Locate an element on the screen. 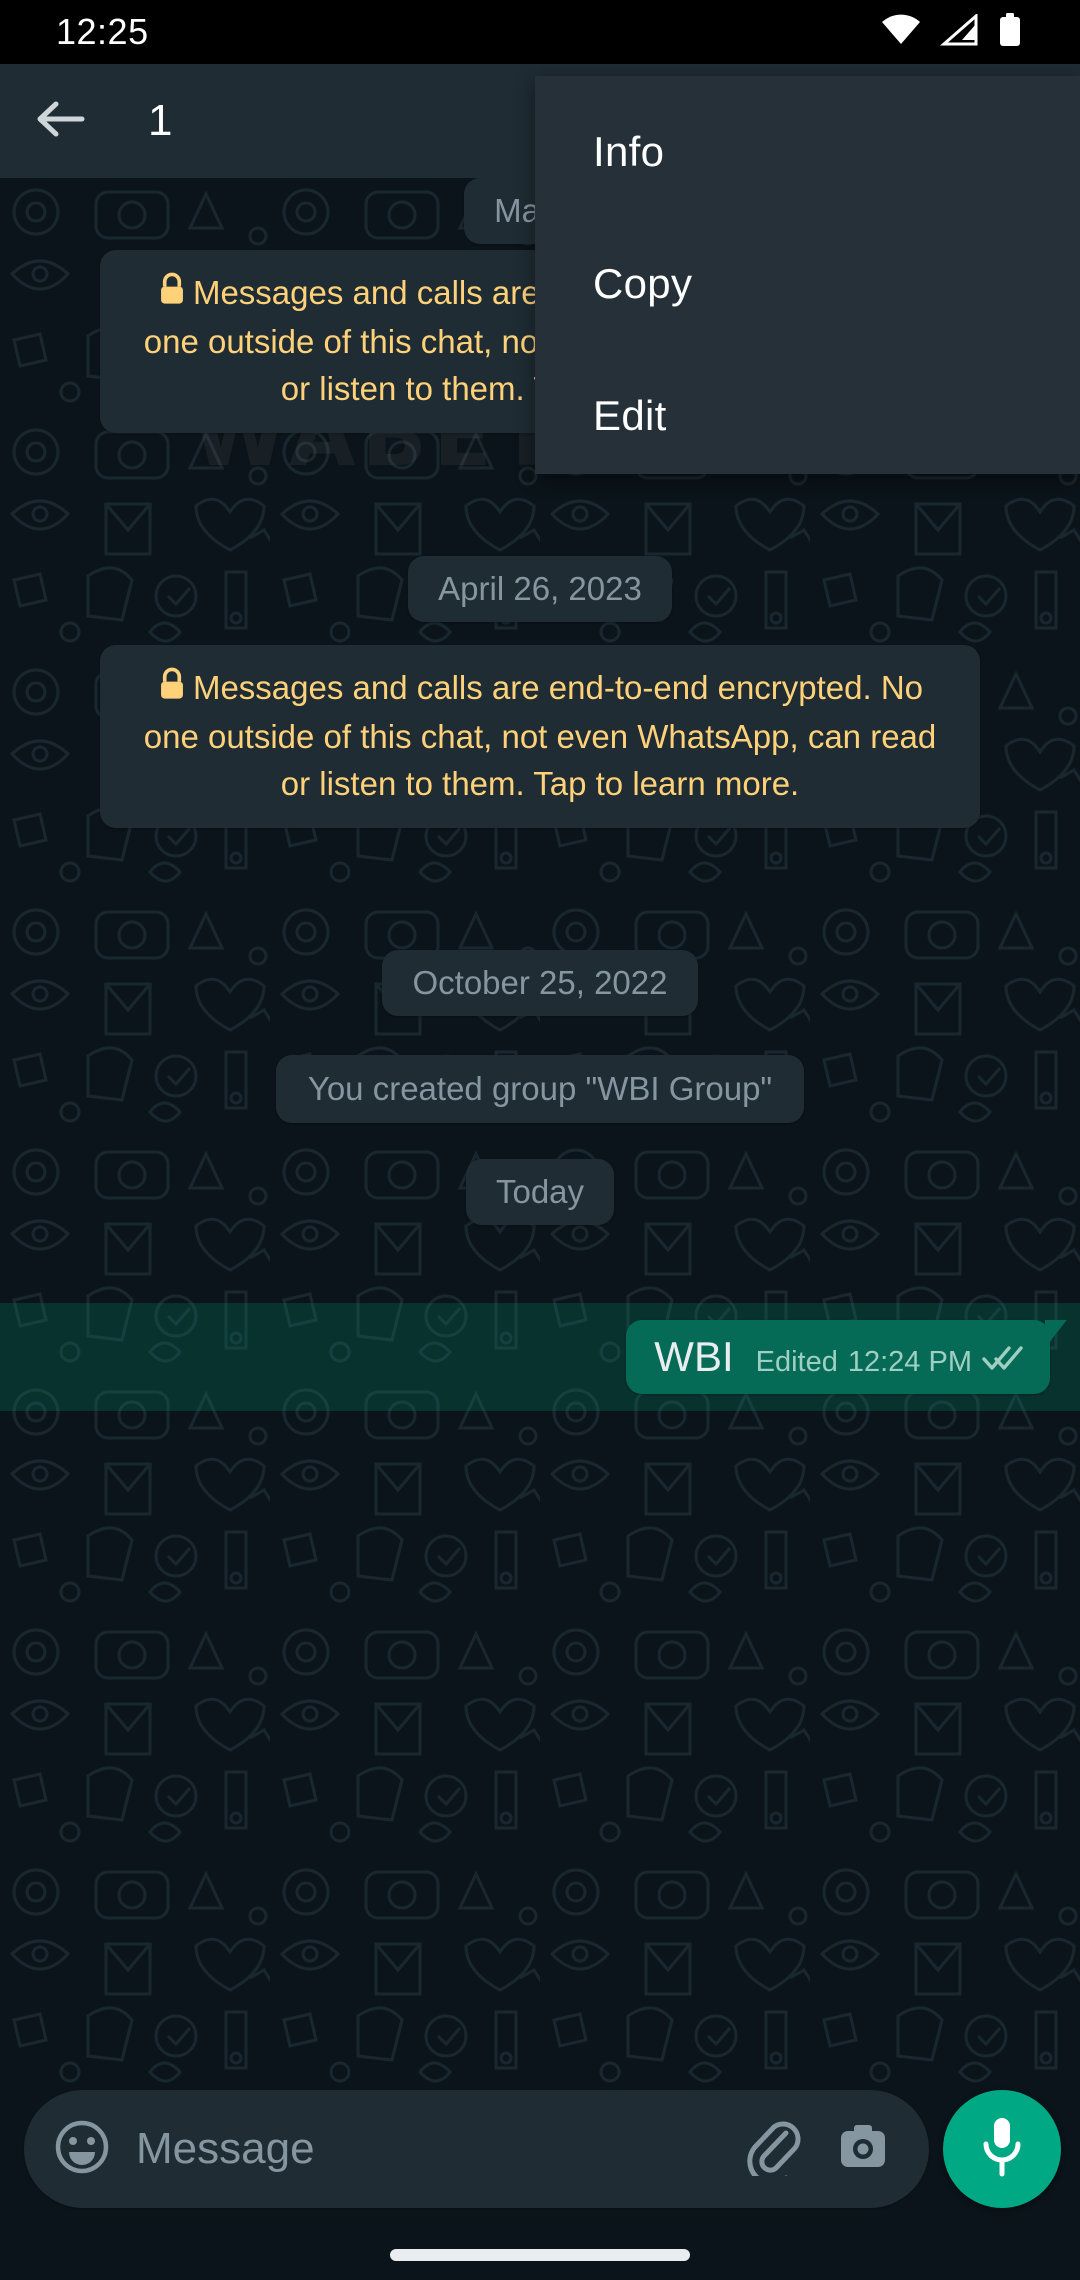 This screenshot has width=1080, height=2280. date-divider-row: April 26, 2023 is located at coordinates (540, 589).